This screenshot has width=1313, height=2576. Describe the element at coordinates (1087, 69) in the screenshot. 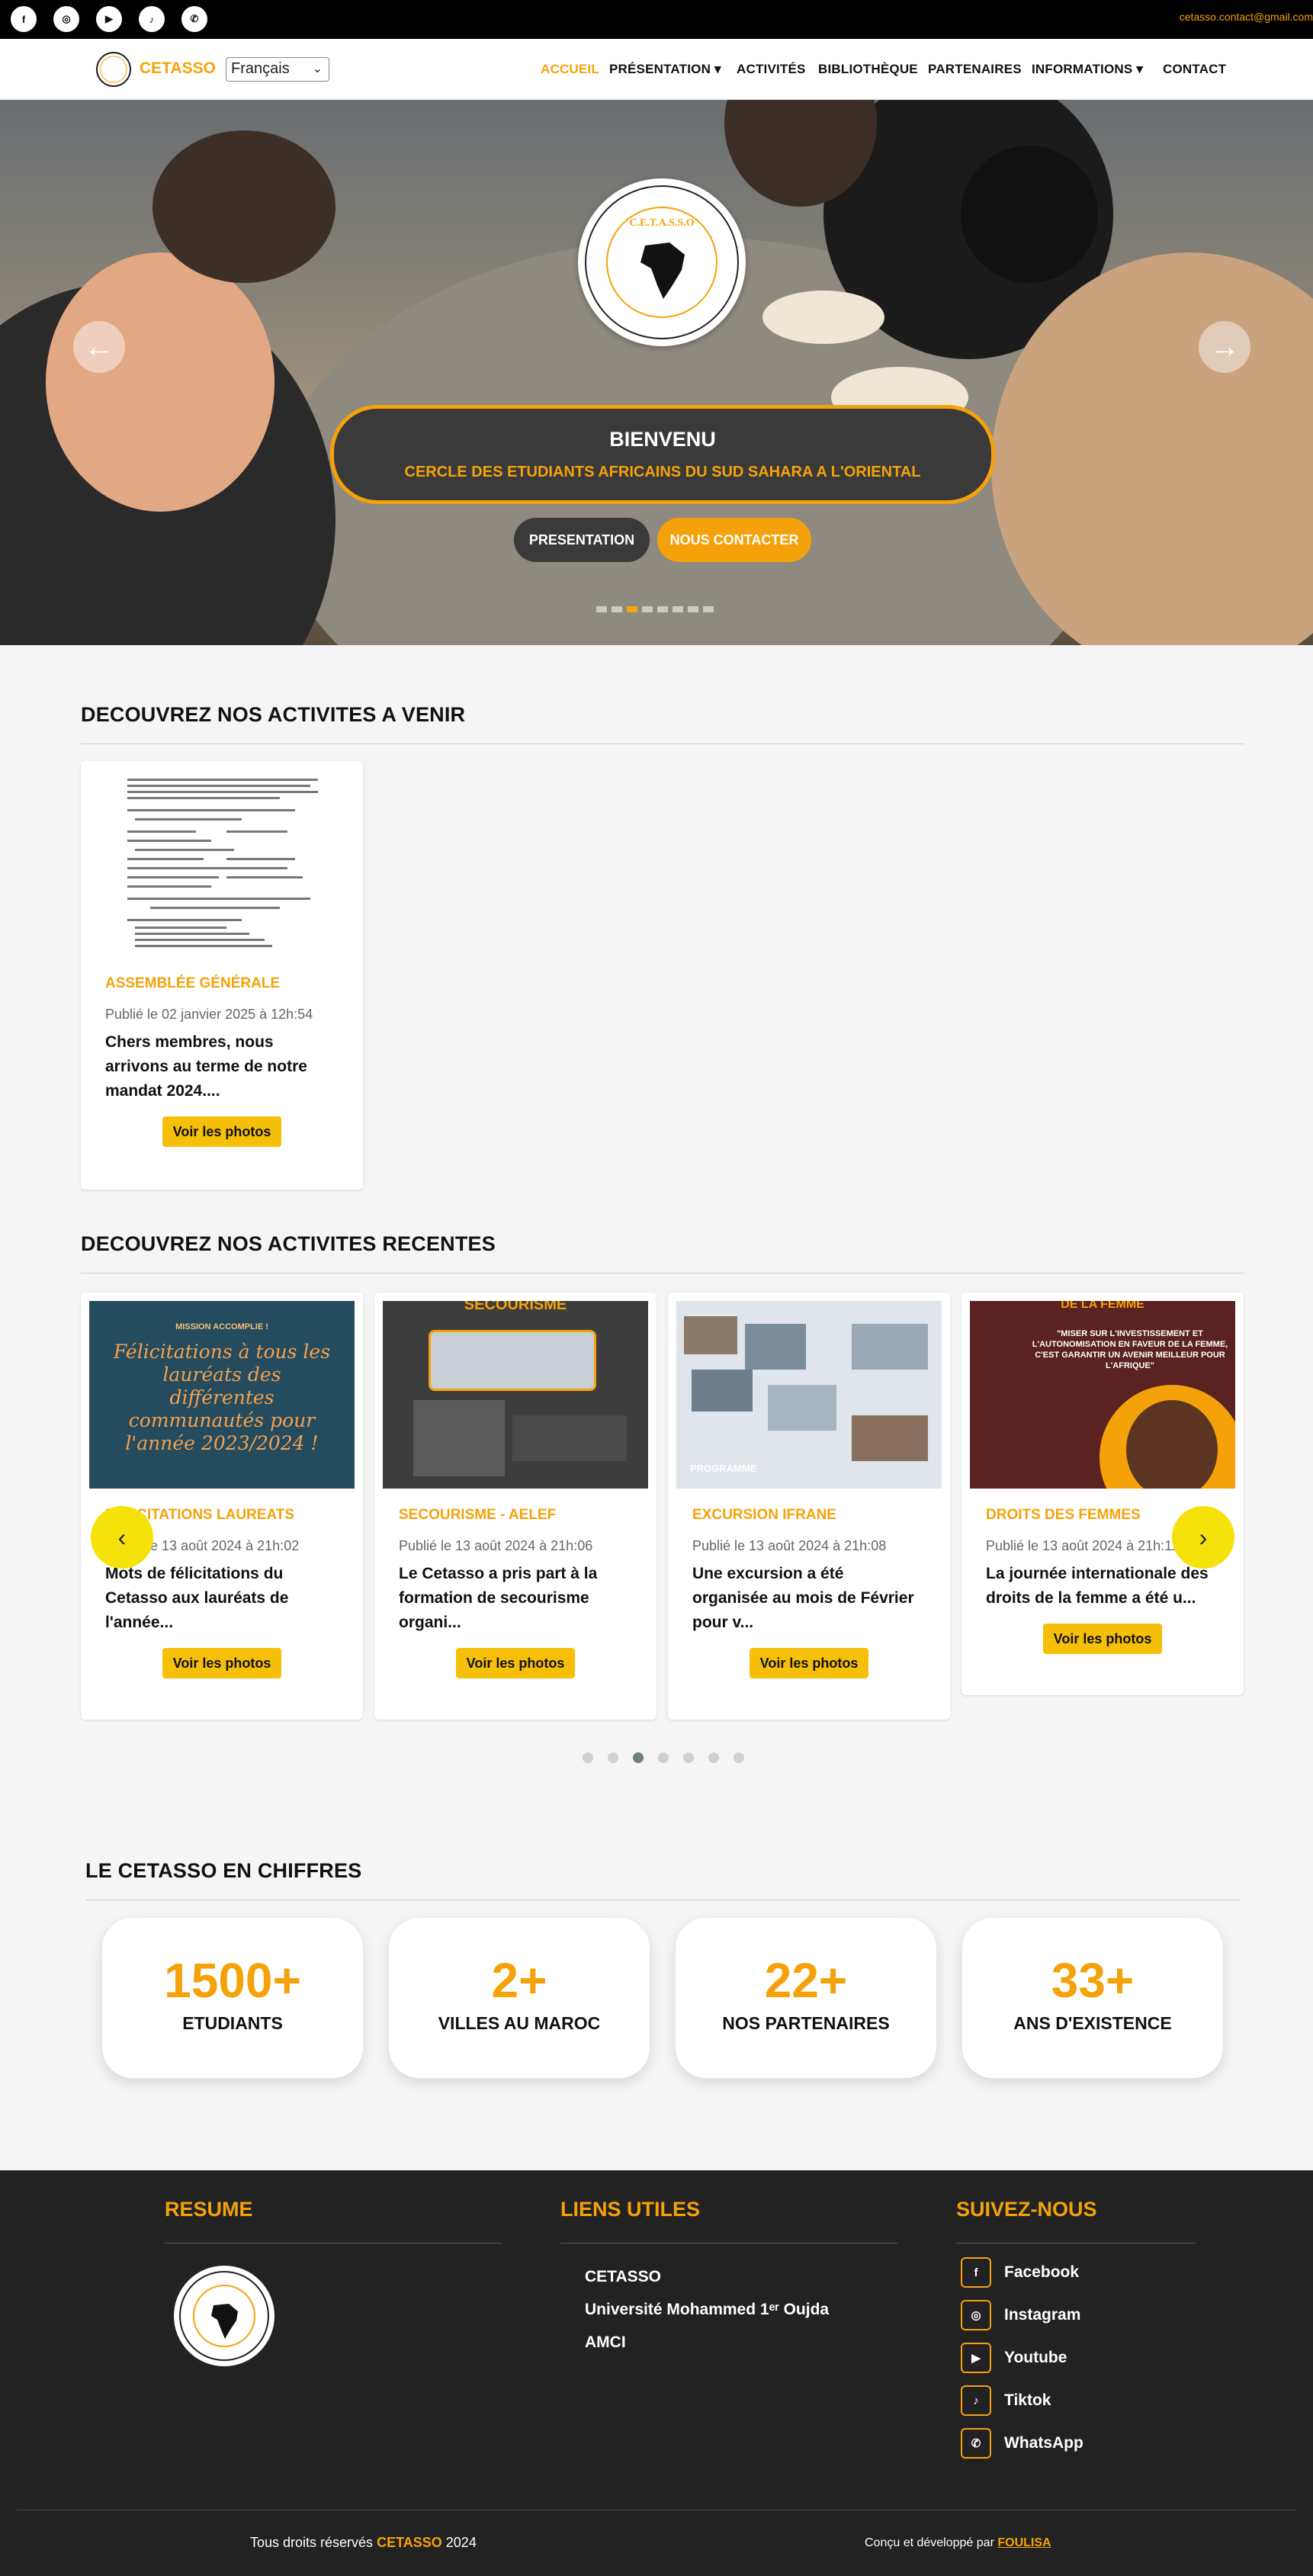

I see `nav-informations: INFORMATIONS ▾` at that location.